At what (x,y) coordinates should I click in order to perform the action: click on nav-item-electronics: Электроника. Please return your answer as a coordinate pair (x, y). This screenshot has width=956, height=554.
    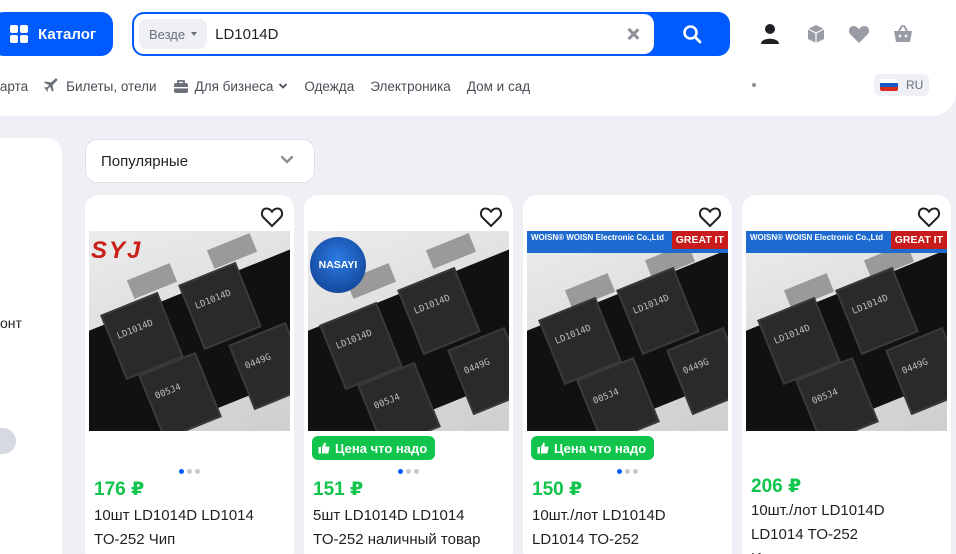
    Looking at the image, I should click on (410, 86).